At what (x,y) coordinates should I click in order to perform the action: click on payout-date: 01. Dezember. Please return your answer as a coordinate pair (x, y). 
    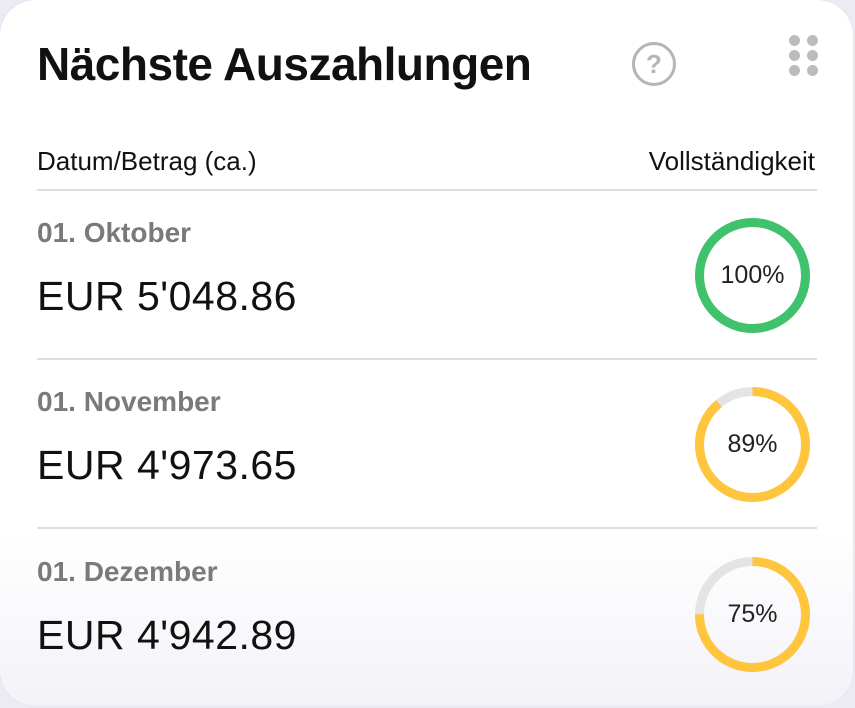
    Looking at the image, I should click on (127, 571).